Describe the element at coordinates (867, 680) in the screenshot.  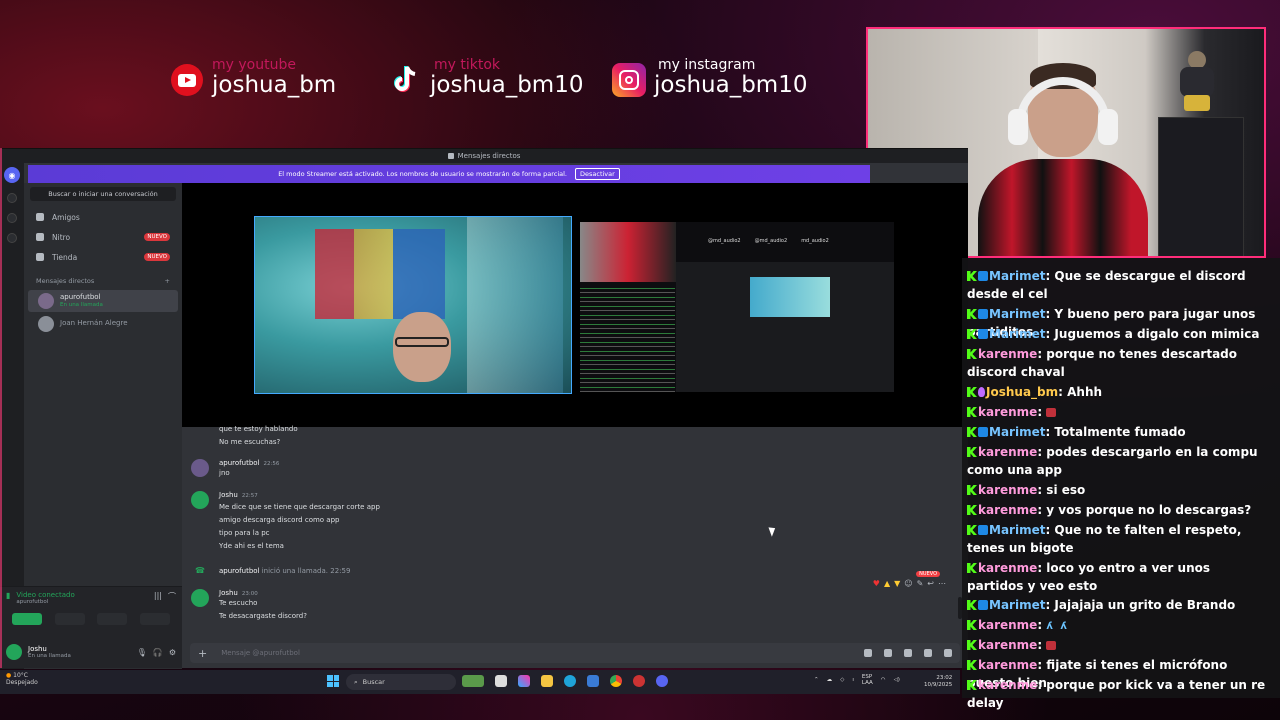
I see `language-indicator: ESP LAA` at that location.